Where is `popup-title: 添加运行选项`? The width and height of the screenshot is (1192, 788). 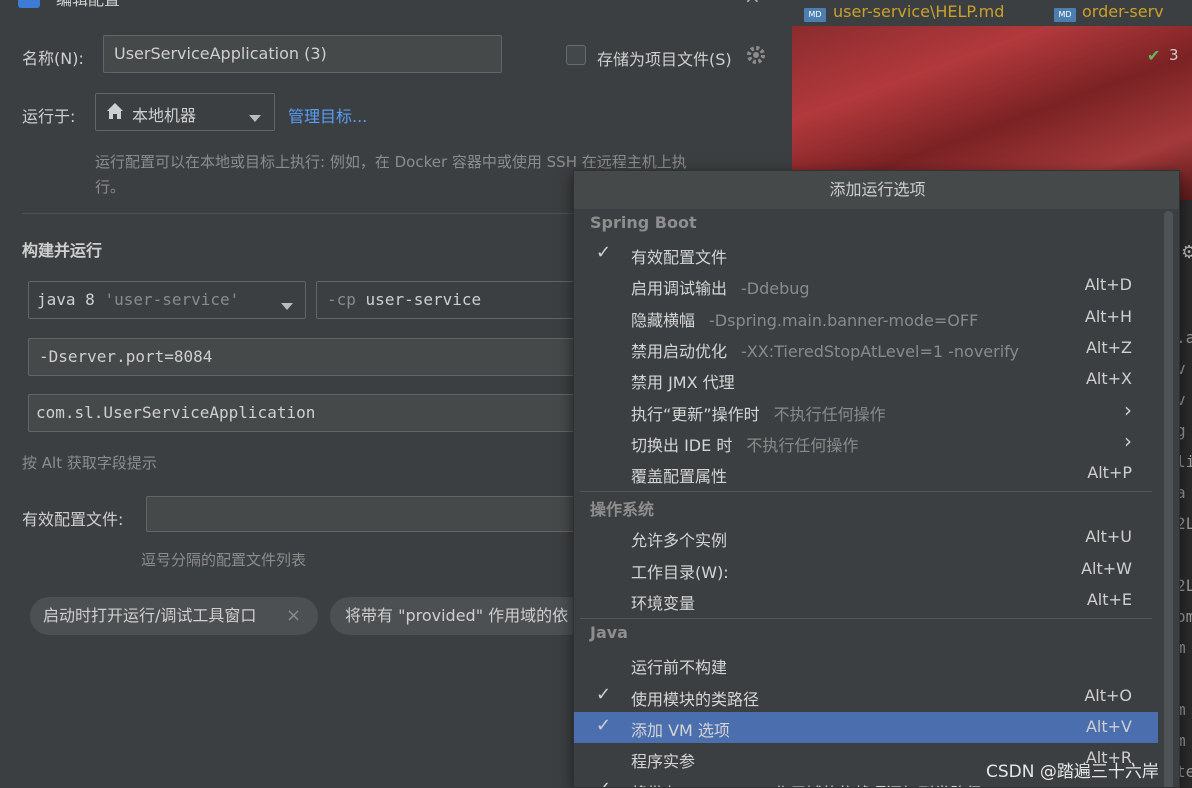
popup-title: 添加运行选项 is located at coordinates (876, 190).